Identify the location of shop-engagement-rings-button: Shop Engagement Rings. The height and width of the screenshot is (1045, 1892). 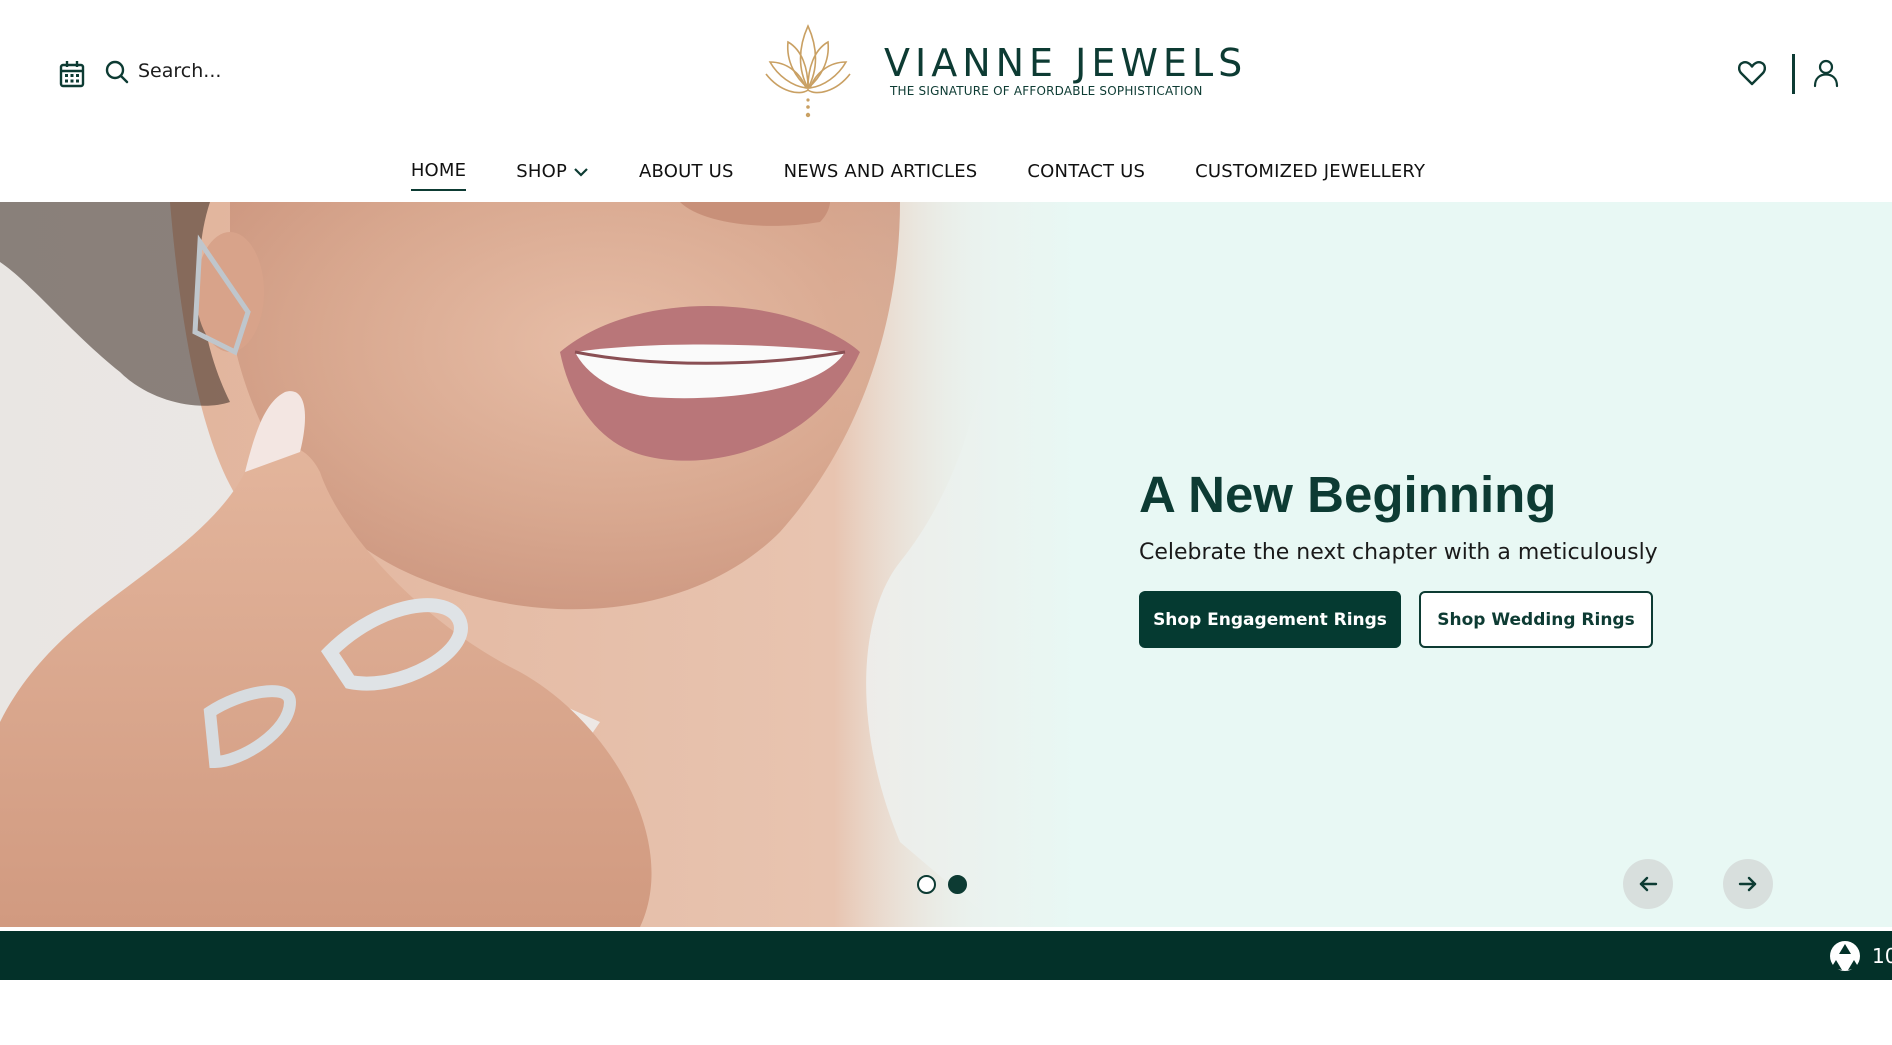
(1270, 619).